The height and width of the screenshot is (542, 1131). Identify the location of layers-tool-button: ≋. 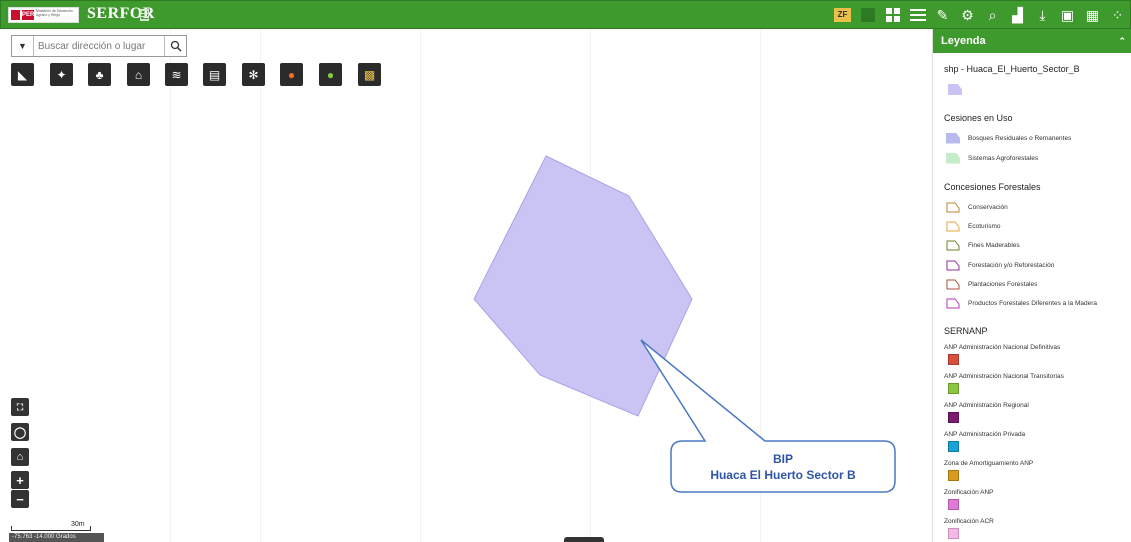
(176, 74).